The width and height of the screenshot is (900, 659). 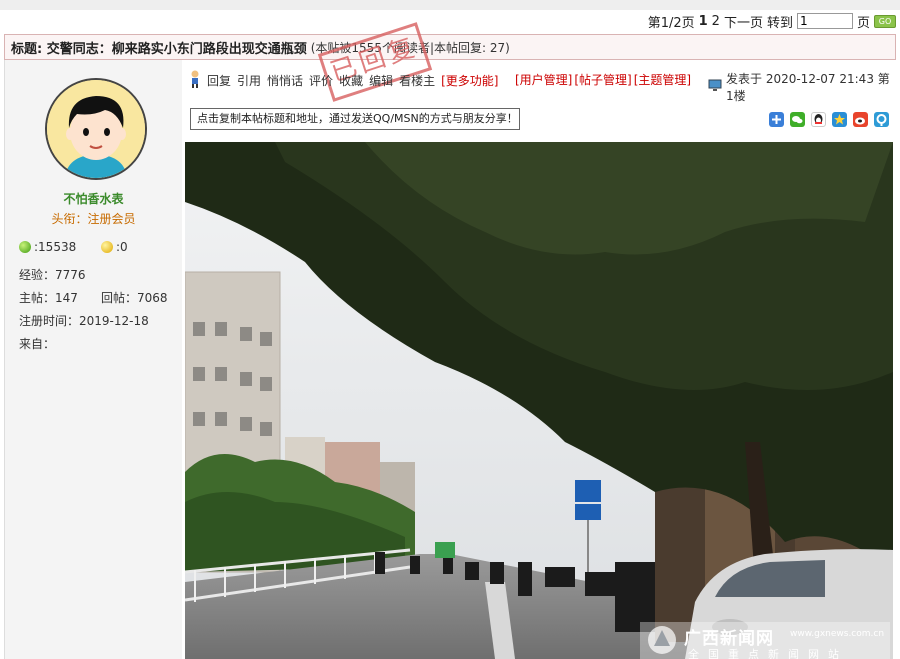 What do you see at coordinates (885, 21) in the screenshot?
I see `go-button: GO` at bounding box center [885, 21].